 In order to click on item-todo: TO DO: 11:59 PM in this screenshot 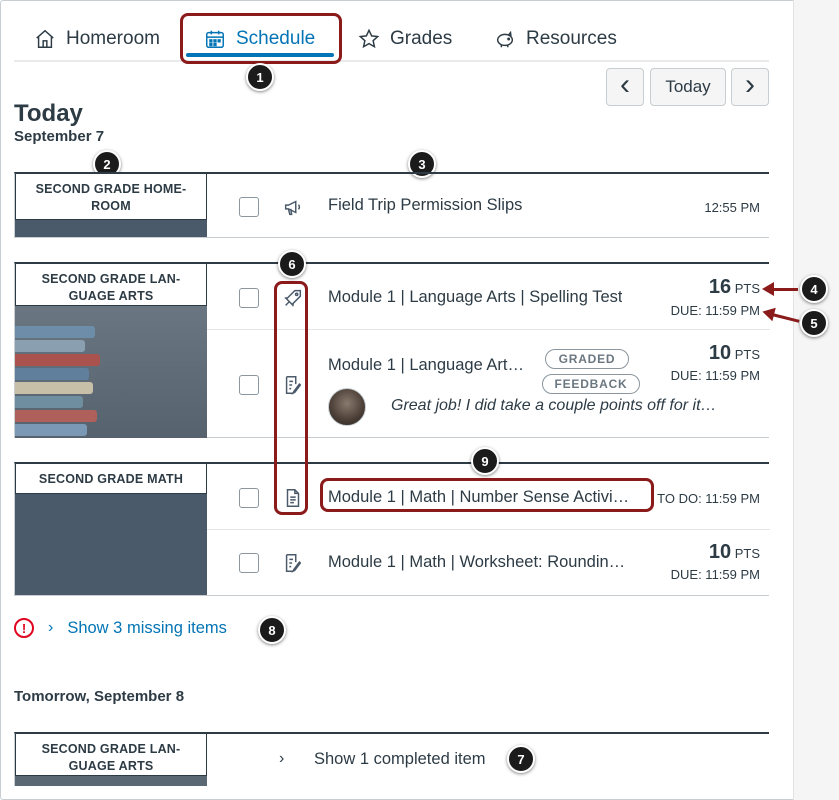, I will do `click(708, 498)`.